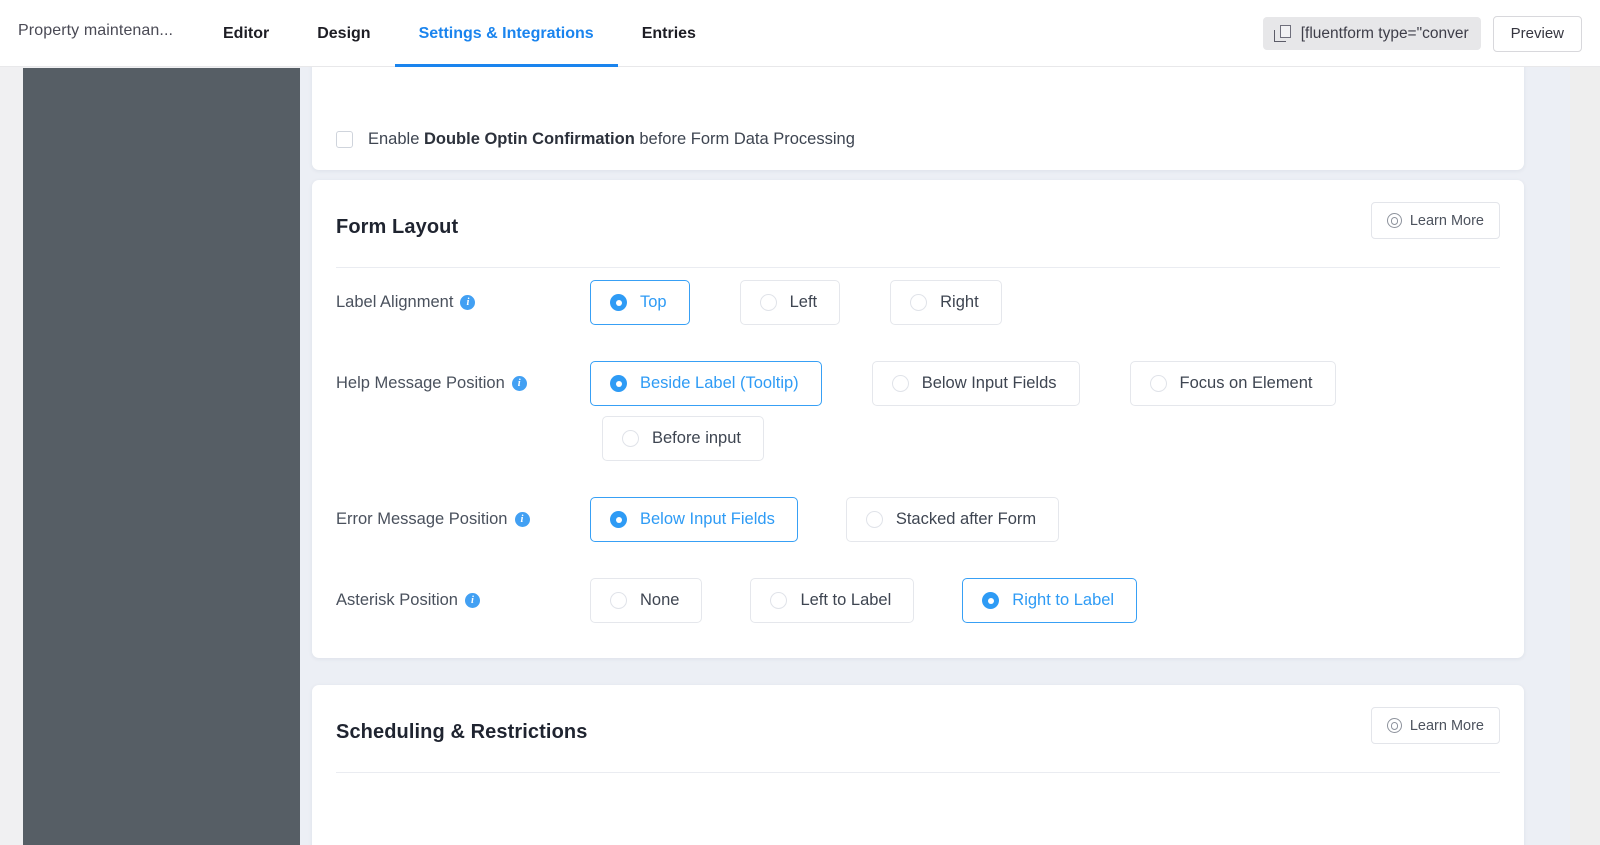  What do you see at coordinates (1282, 33) in the screenshot?
I see `copy-icon` at bounding box center [1282, 33].